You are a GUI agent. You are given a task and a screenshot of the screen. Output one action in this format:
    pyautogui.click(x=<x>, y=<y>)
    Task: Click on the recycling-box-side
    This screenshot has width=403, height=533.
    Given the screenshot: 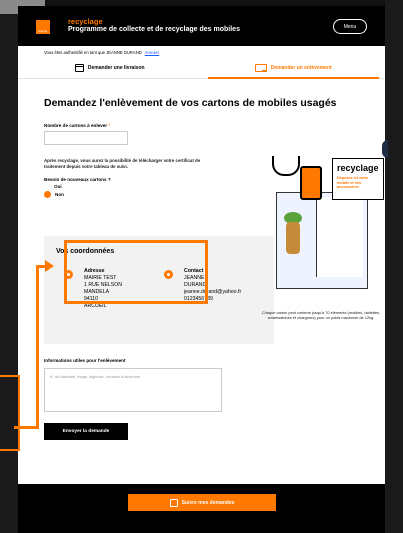 What is the action you would take?
    pyautogui.click(x=339, y=237)
    